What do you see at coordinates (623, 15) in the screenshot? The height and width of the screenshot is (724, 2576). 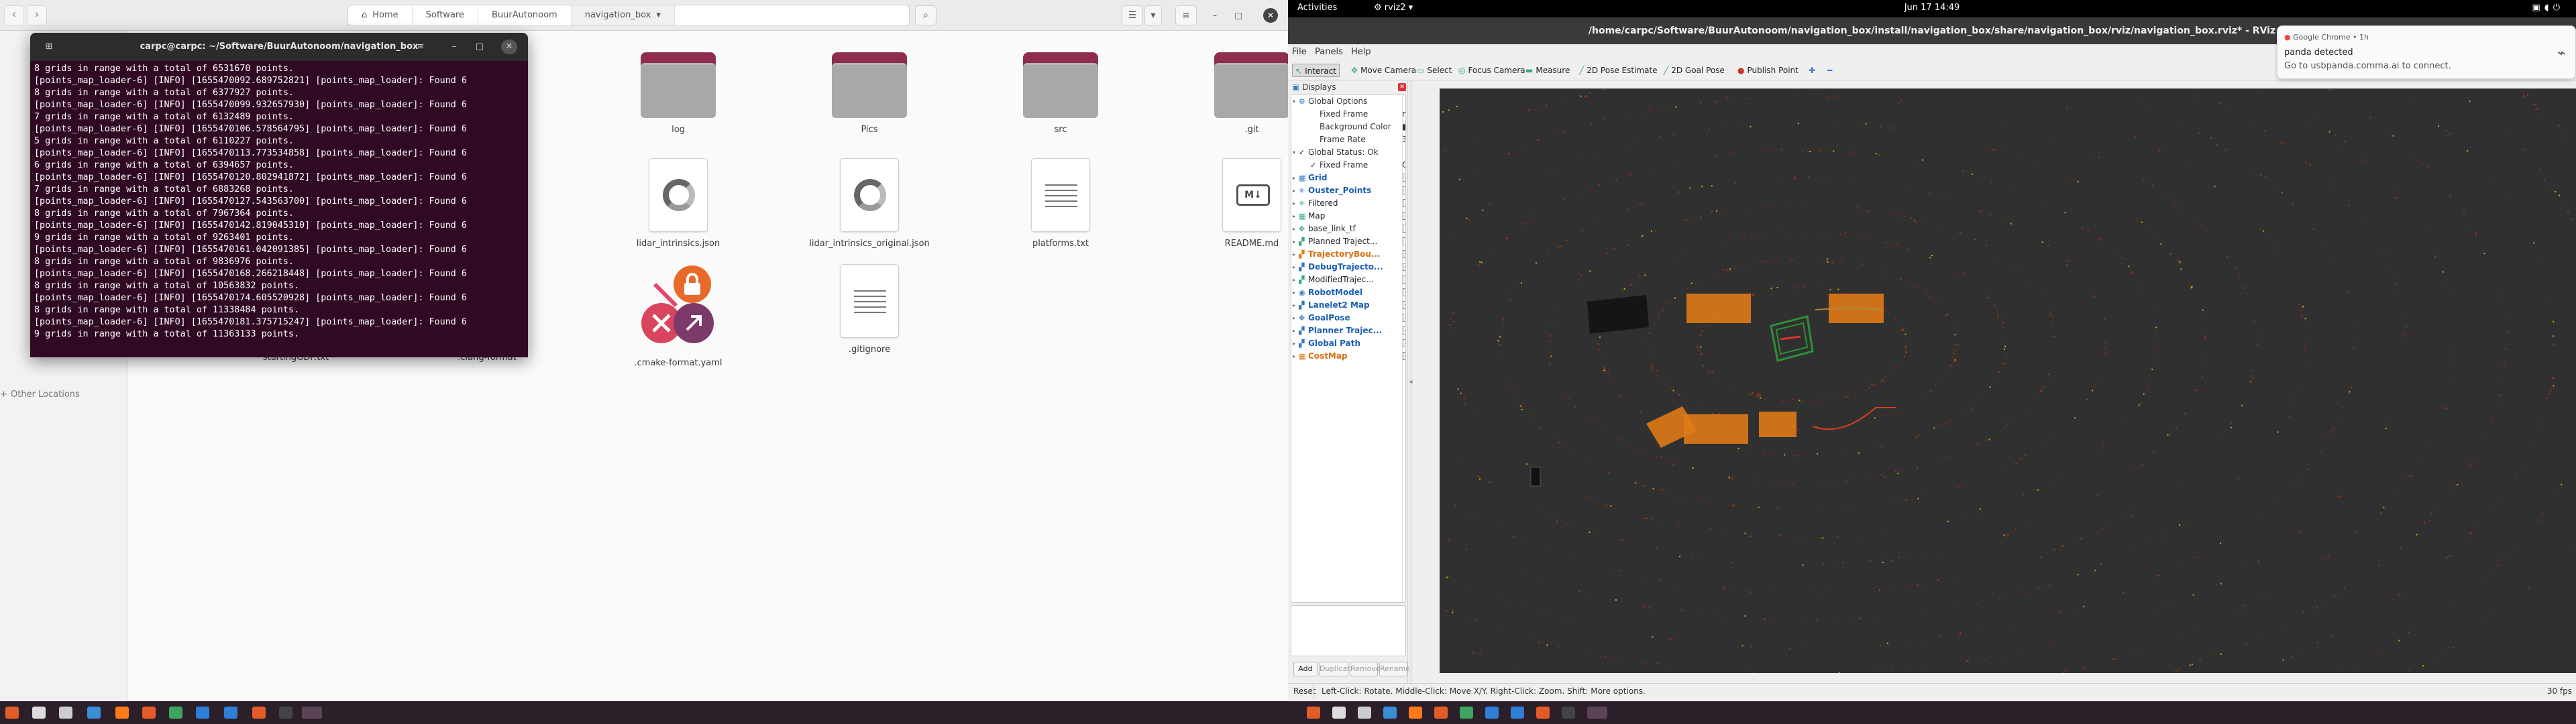 I see `crumb-navigation-box: navigation_box ▾` at bounding box center [623, 15].